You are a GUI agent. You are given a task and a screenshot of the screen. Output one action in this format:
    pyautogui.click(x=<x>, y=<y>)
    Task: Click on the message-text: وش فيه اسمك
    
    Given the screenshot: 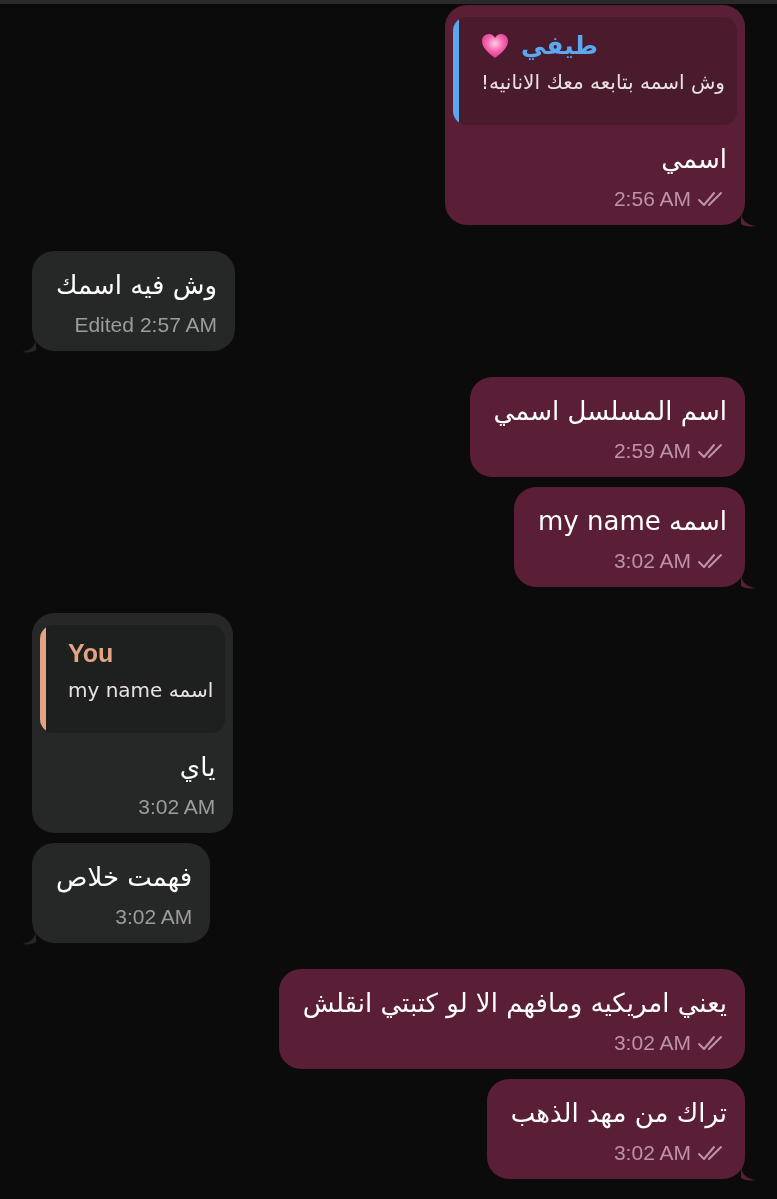 What is the action you would take?
    pyautogui.click(x=136, y=286)
    